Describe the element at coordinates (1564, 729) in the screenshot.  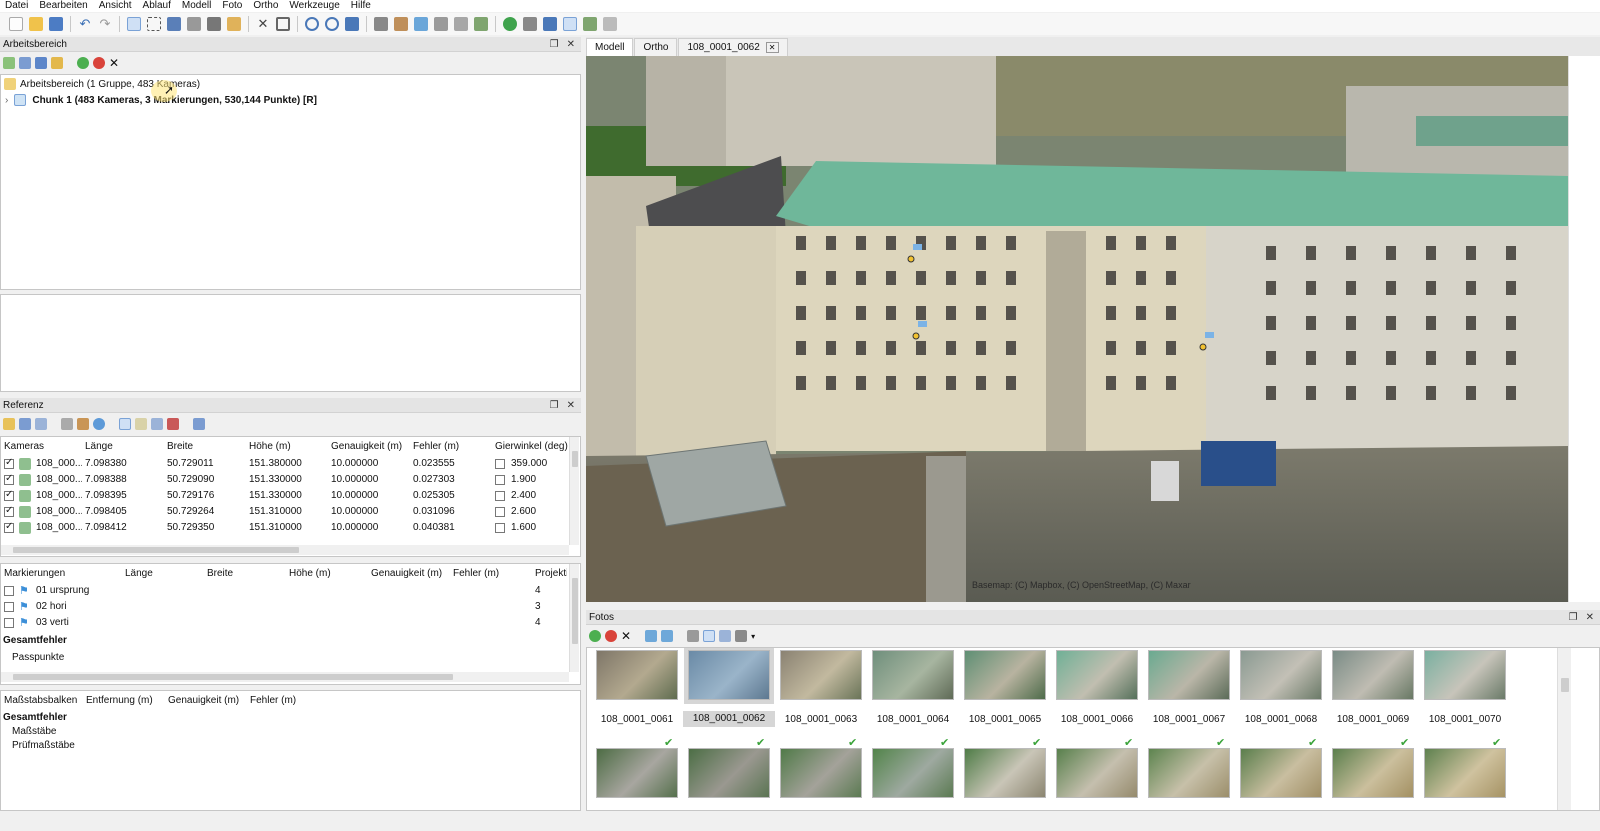
I see `photos-vscrollbar` at that location.